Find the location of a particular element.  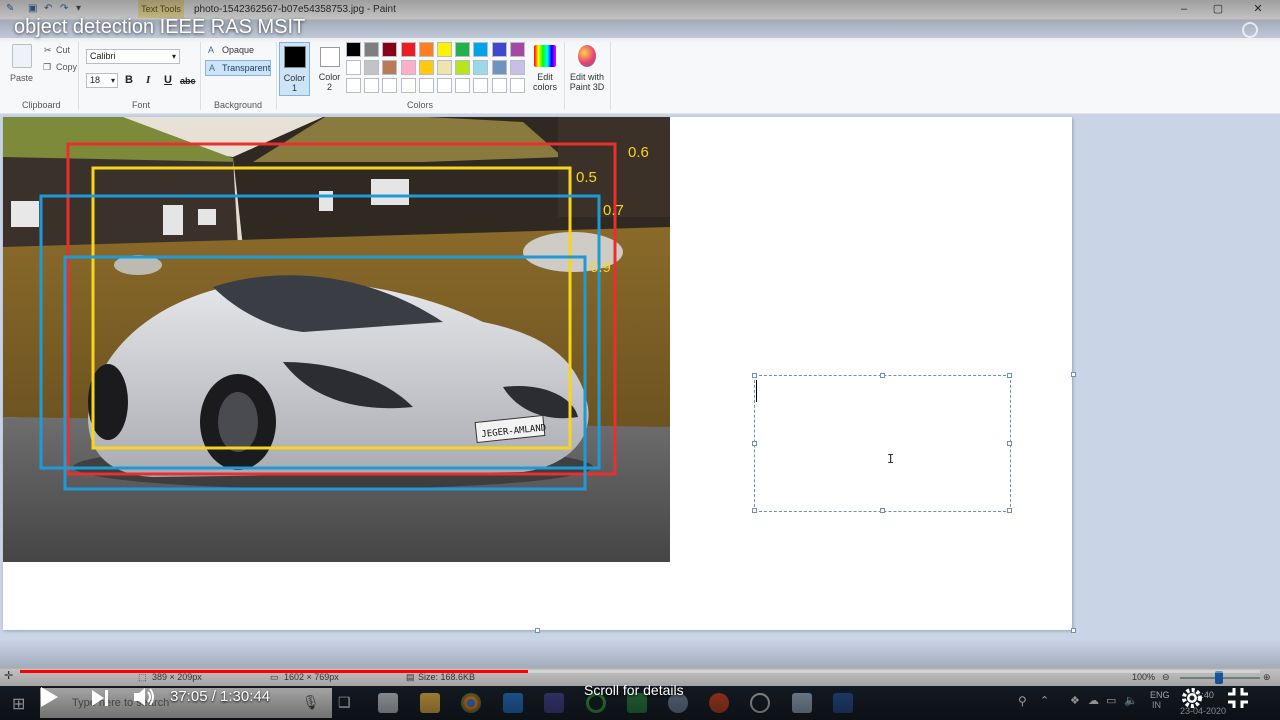

settings-gear-icon is located at coordinates (1192, 698).